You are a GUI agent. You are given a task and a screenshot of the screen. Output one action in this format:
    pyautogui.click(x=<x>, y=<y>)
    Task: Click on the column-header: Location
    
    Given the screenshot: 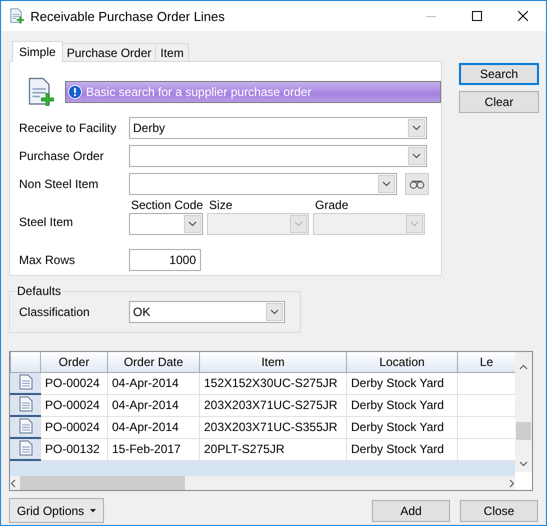 What is the action you would take?
    pyautogui.click(x=402, y=362)
    